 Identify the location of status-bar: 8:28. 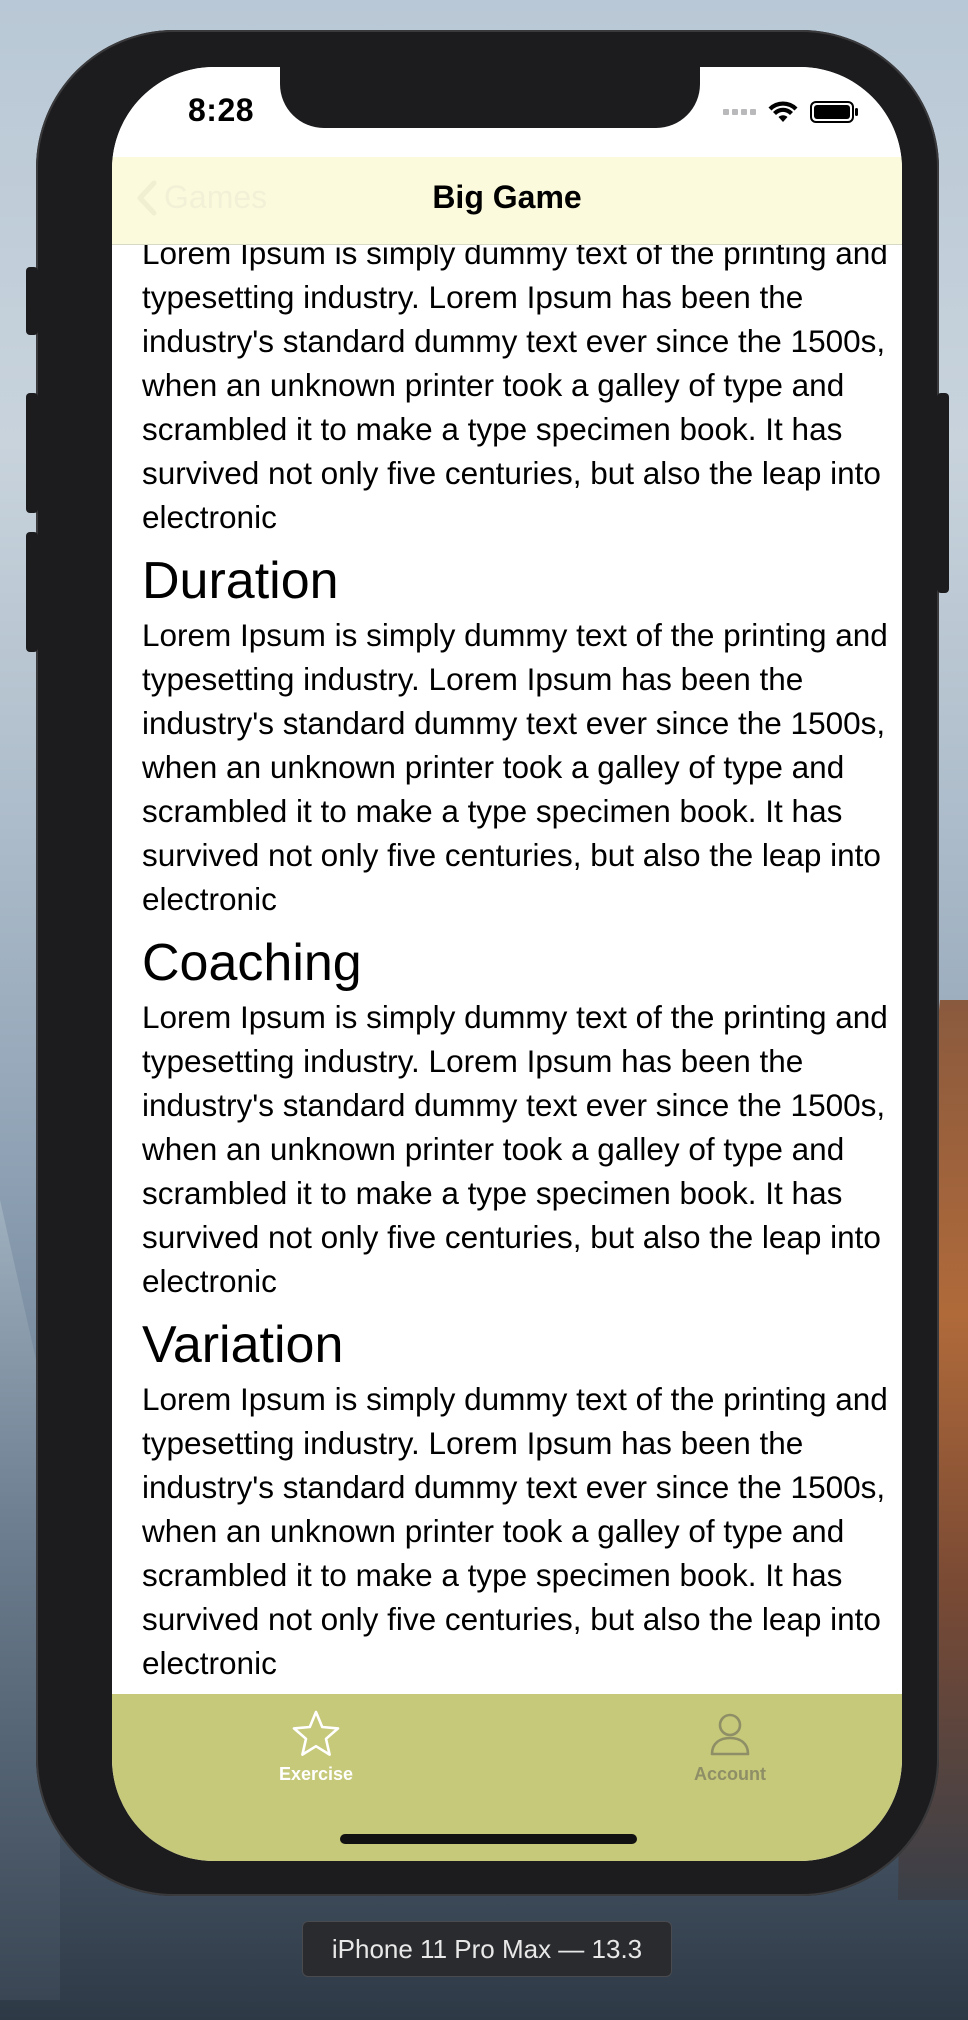
(507, 112).